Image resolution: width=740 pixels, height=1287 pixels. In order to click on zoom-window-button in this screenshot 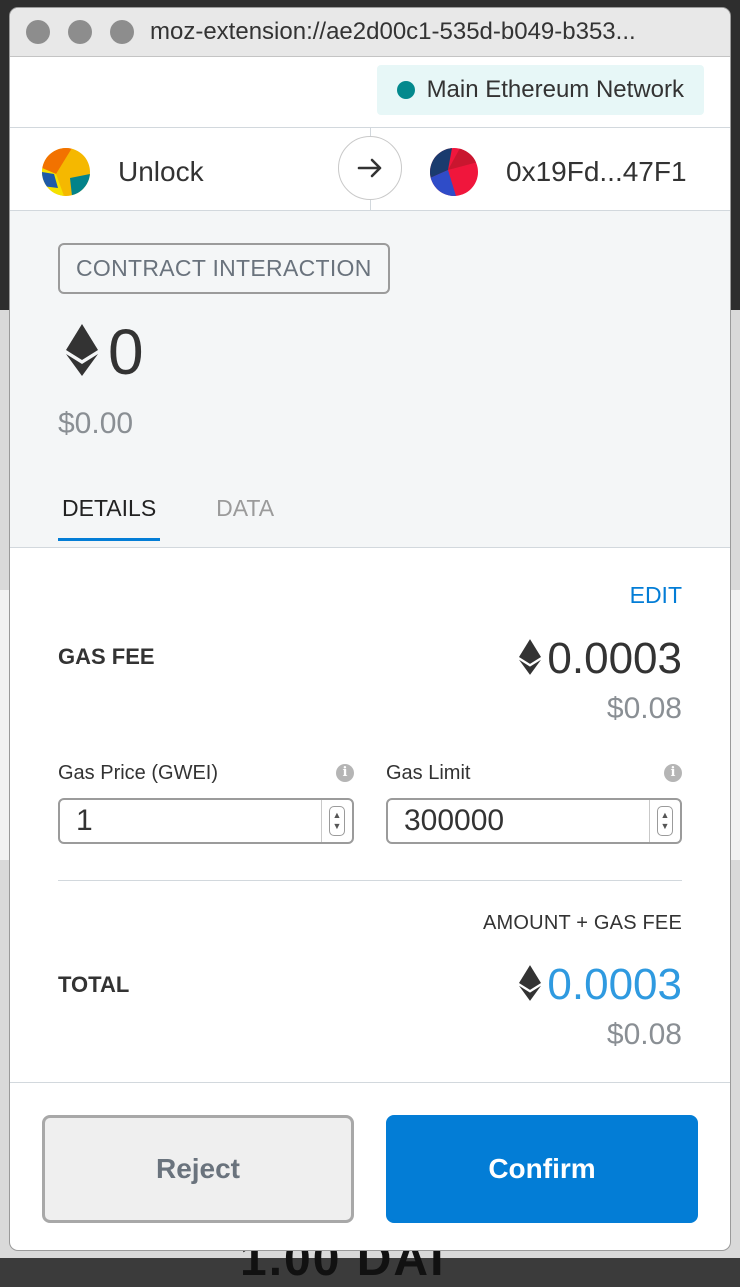, I will do `click(122, 32)`.